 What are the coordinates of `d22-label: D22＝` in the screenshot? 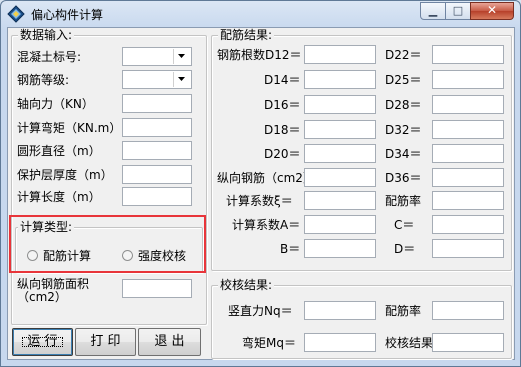 It's located at (403, 55).